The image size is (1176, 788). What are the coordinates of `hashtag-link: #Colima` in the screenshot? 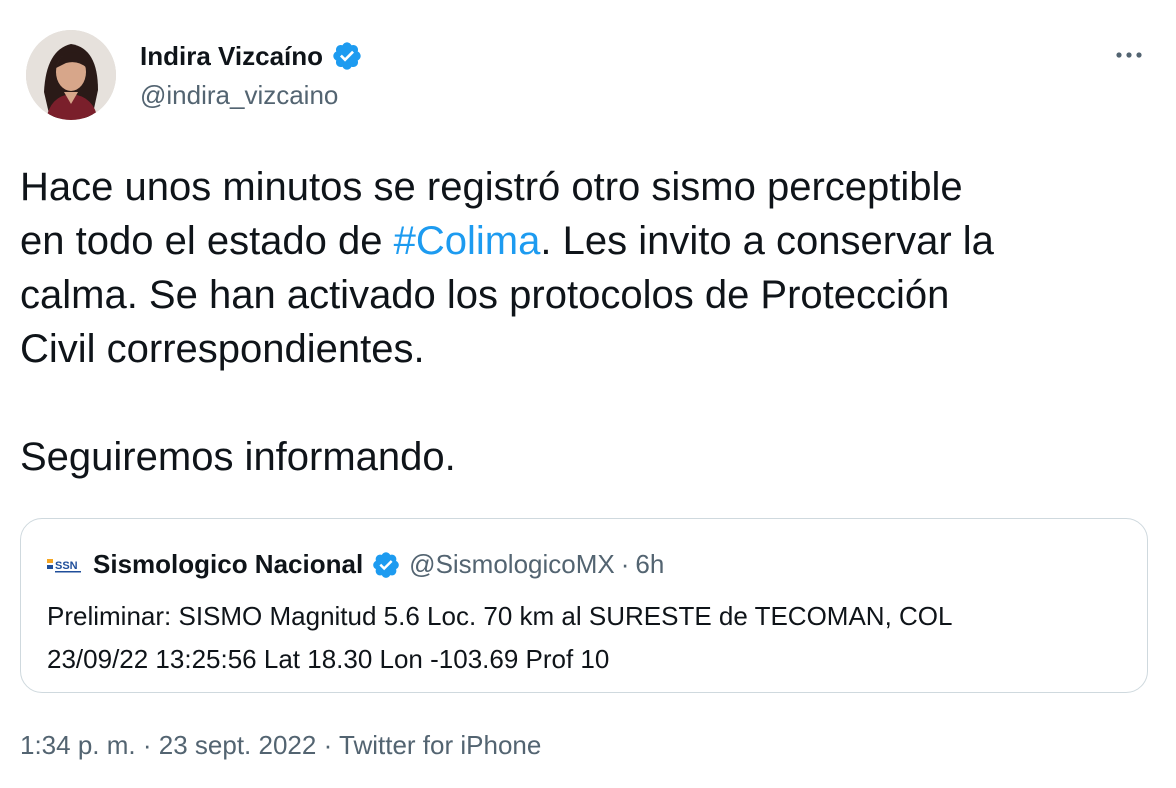 It's located at (467, 241).